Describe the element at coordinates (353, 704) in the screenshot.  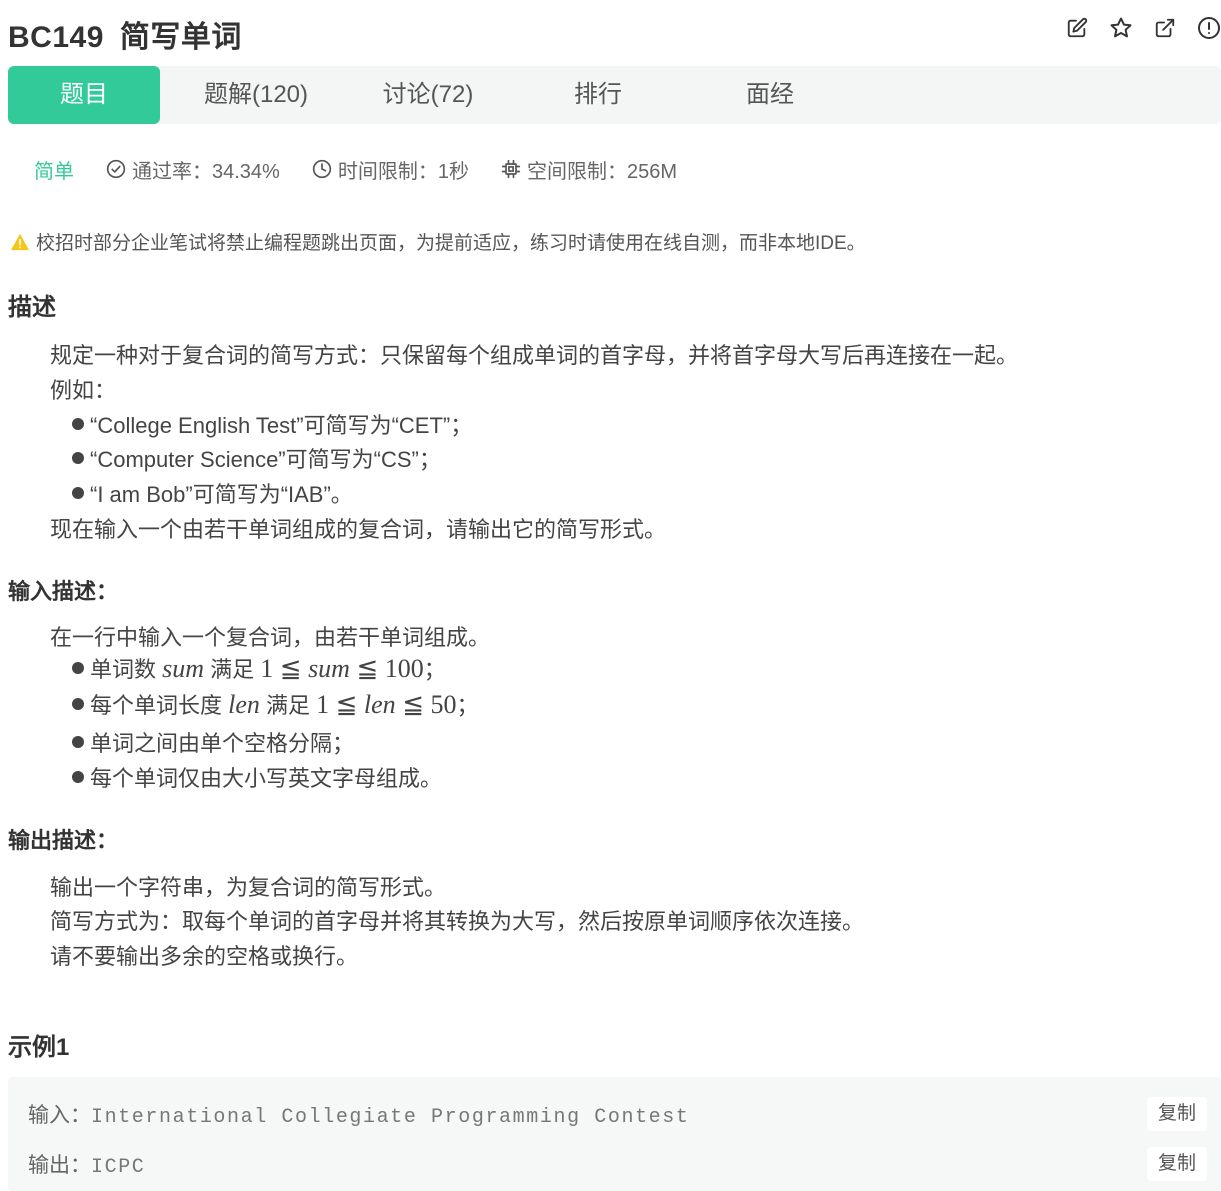
I see `math-expression: len 满足 1 ≦ len ≦ 50；` at that location.